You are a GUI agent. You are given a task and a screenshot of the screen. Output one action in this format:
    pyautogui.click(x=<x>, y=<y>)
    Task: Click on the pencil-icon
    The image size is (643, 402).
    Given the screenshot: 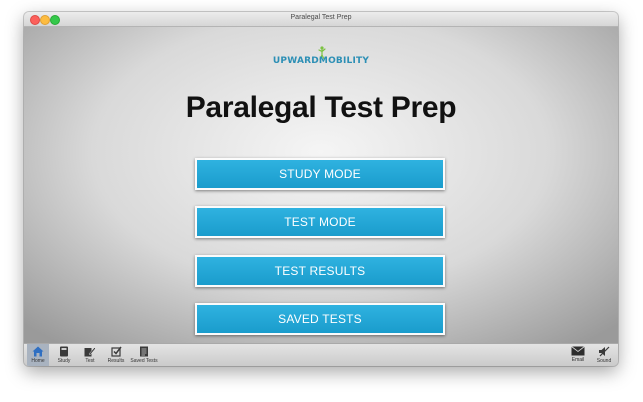 What is the action you would take?
    pyautogui.click(x=90, y=352)
    